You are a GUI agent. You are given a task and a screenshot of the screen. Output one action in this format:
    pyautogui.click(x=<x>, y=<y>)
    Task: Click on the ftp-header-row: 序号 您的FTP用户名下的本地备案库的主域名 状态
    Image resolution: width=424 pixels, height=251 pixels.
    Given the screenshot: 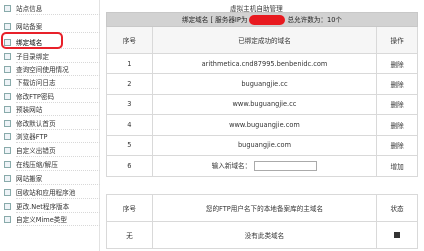 What is the action you would take?
    pyautogui.click(x=262, y=208)
    